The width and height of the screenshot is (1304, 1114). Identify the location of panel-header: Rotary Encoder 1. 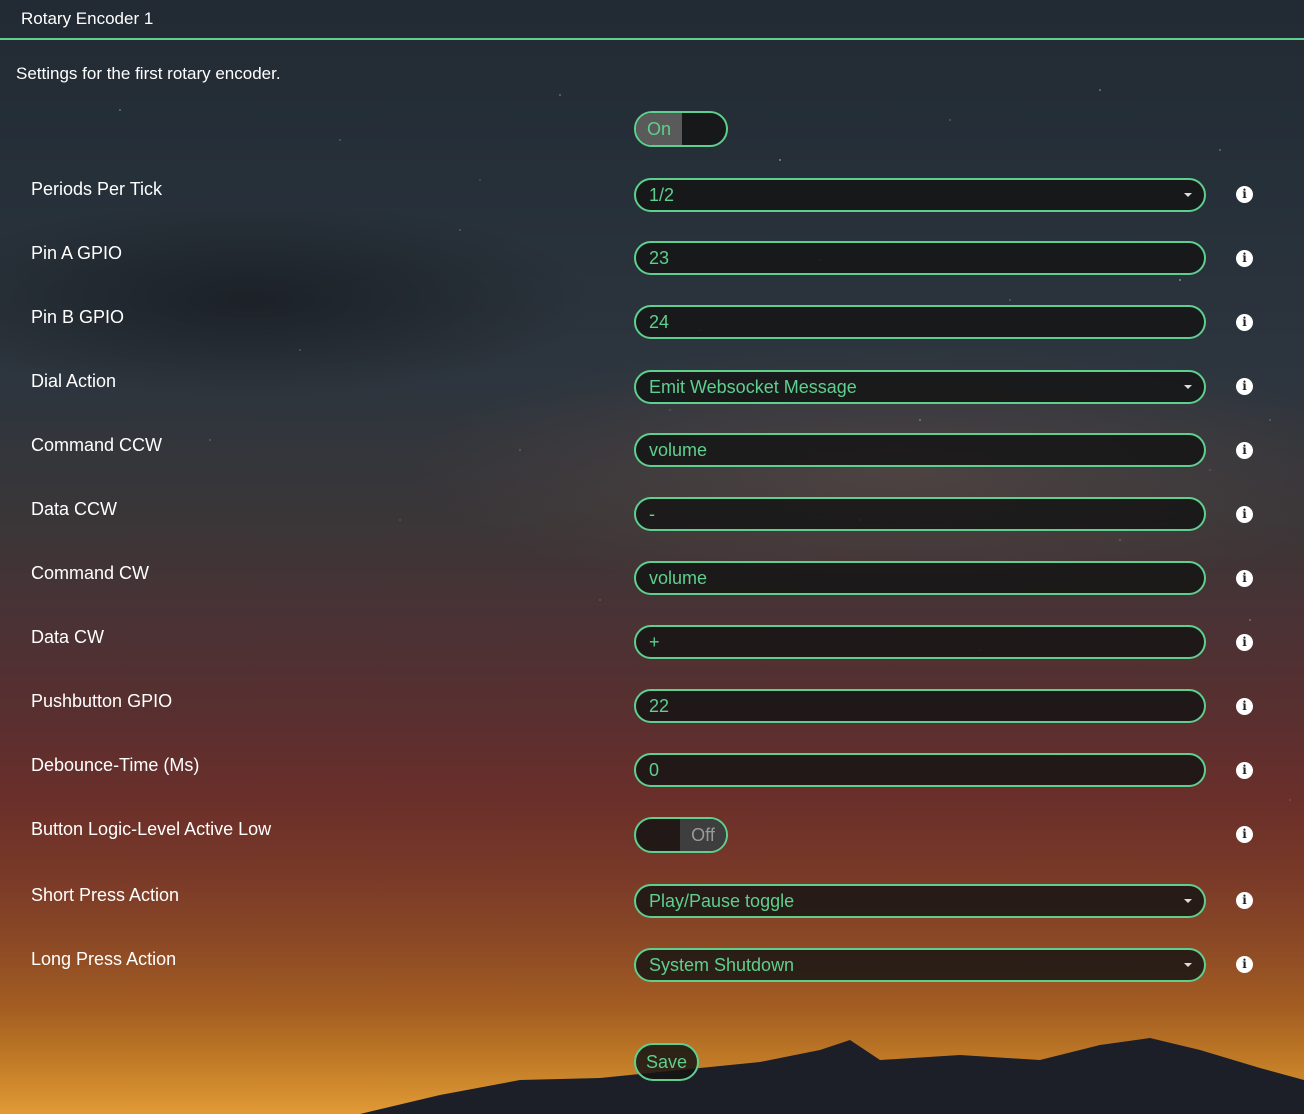
(652, 20).